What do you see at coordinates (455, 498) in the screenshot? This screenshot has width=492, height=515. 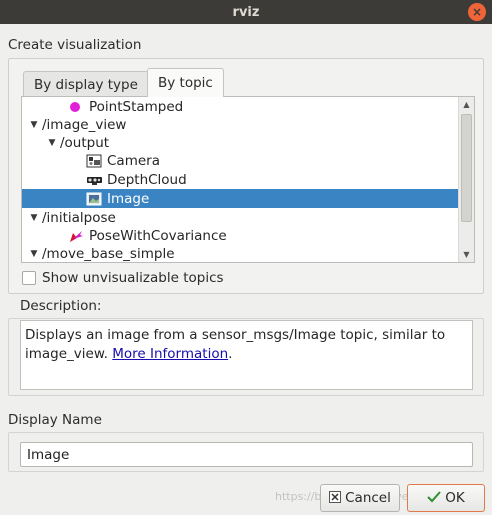 I see `ok-label: OK` at bounding box center [455, 498].